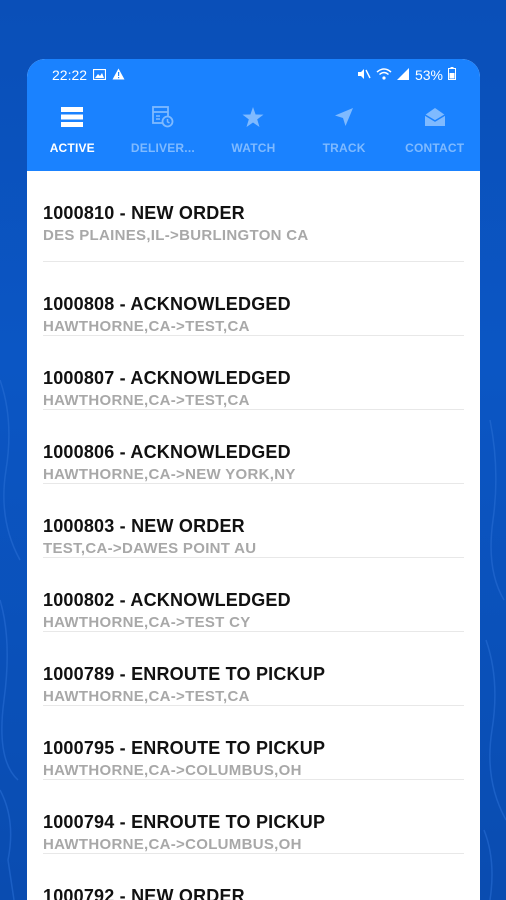 The image size is (506, 900). What do you see at coordinates (99, 75) in the screenshot?
I see `image-icon` at bounding box center [99, 75].